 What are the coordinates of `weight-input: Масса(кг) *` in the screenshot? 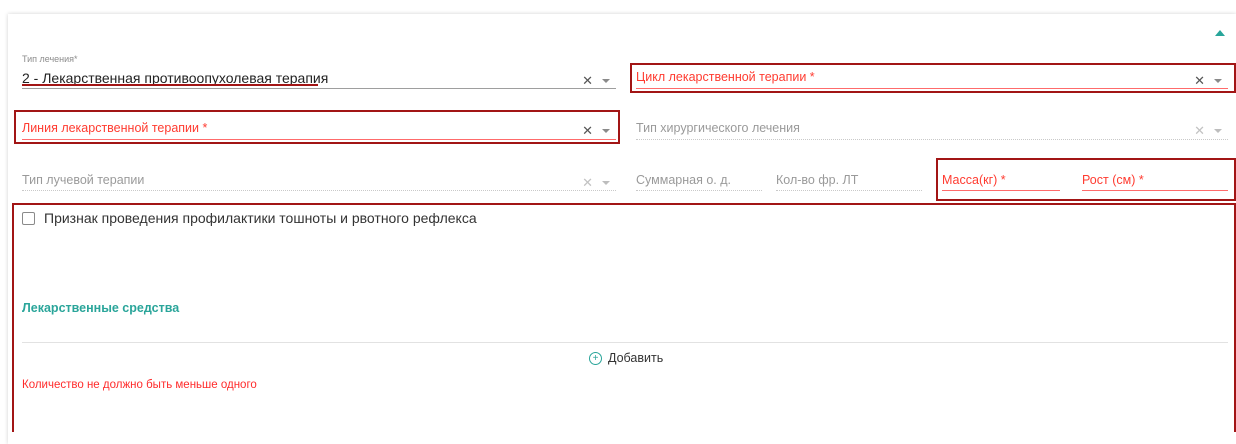 It's located at (1001, 180).